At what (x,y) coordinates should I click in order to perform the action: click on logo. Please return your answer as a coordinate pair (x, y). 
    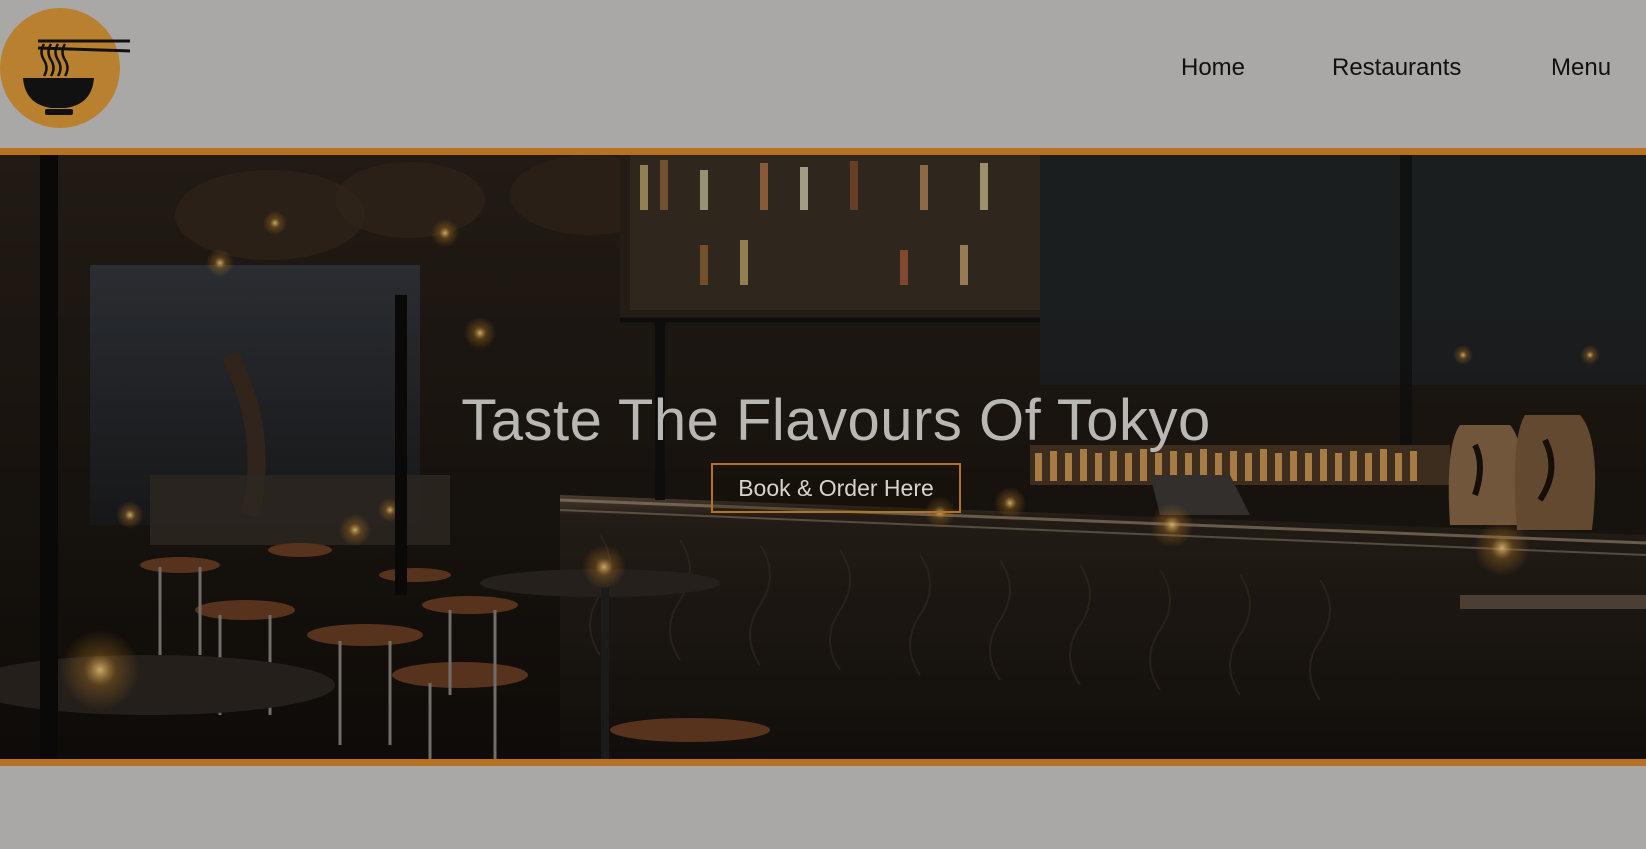
    Looking at the image, I should click on (65, 68).